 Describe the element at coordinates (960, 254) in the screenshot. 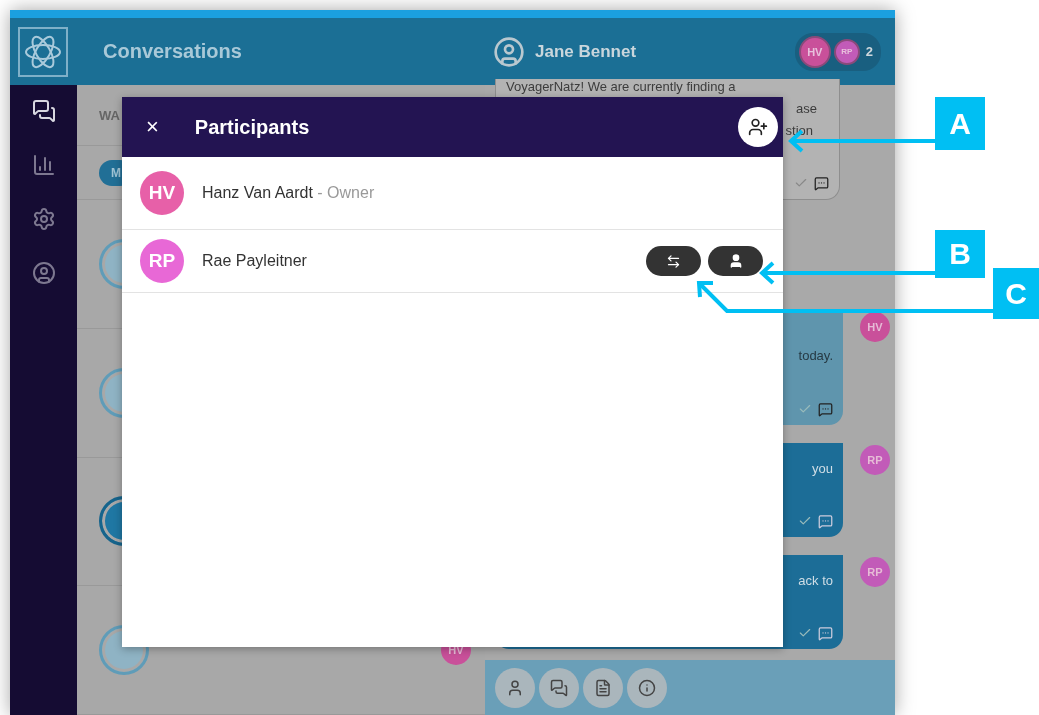

I see `callout-label: B` at that location.